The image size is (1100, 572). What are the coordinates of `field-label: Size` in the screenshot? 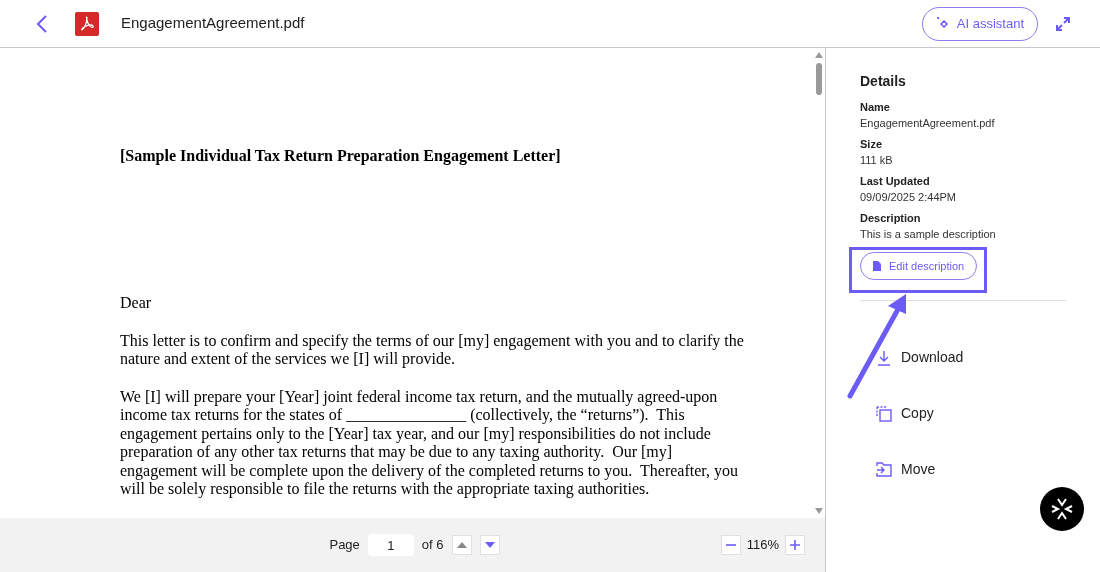 It's located at (871, 144).